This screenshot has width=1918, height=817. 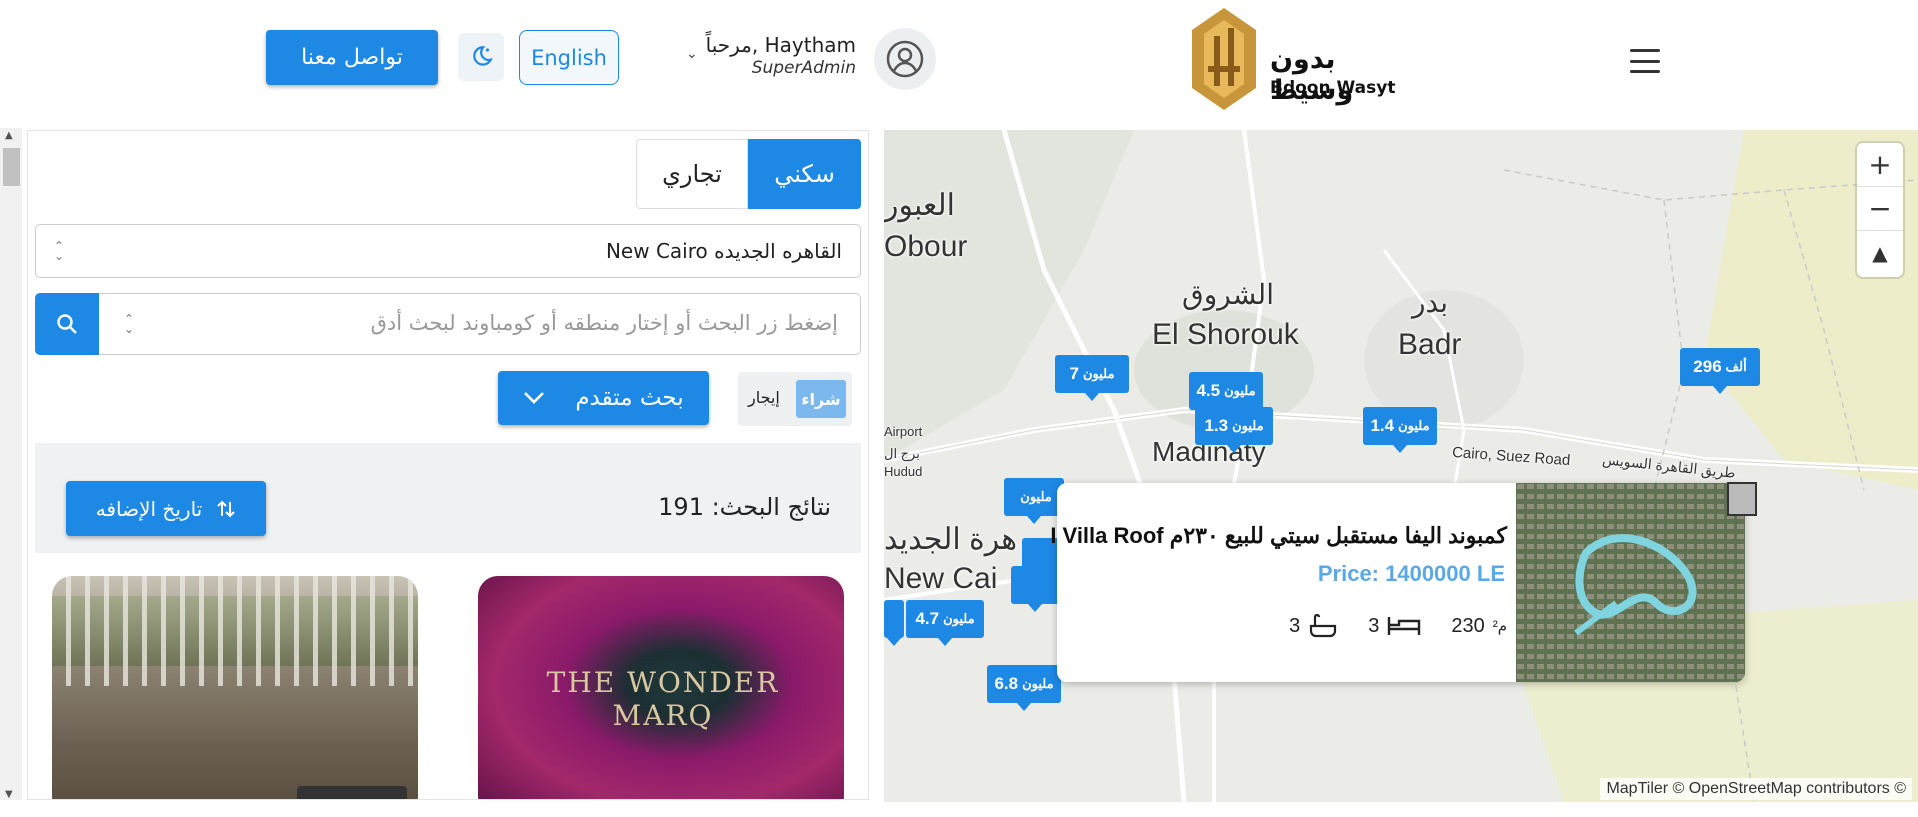 I want to click on results-bar: تاريخ الإضافه نتائج البحث: 191, so click(x=448, y=498).